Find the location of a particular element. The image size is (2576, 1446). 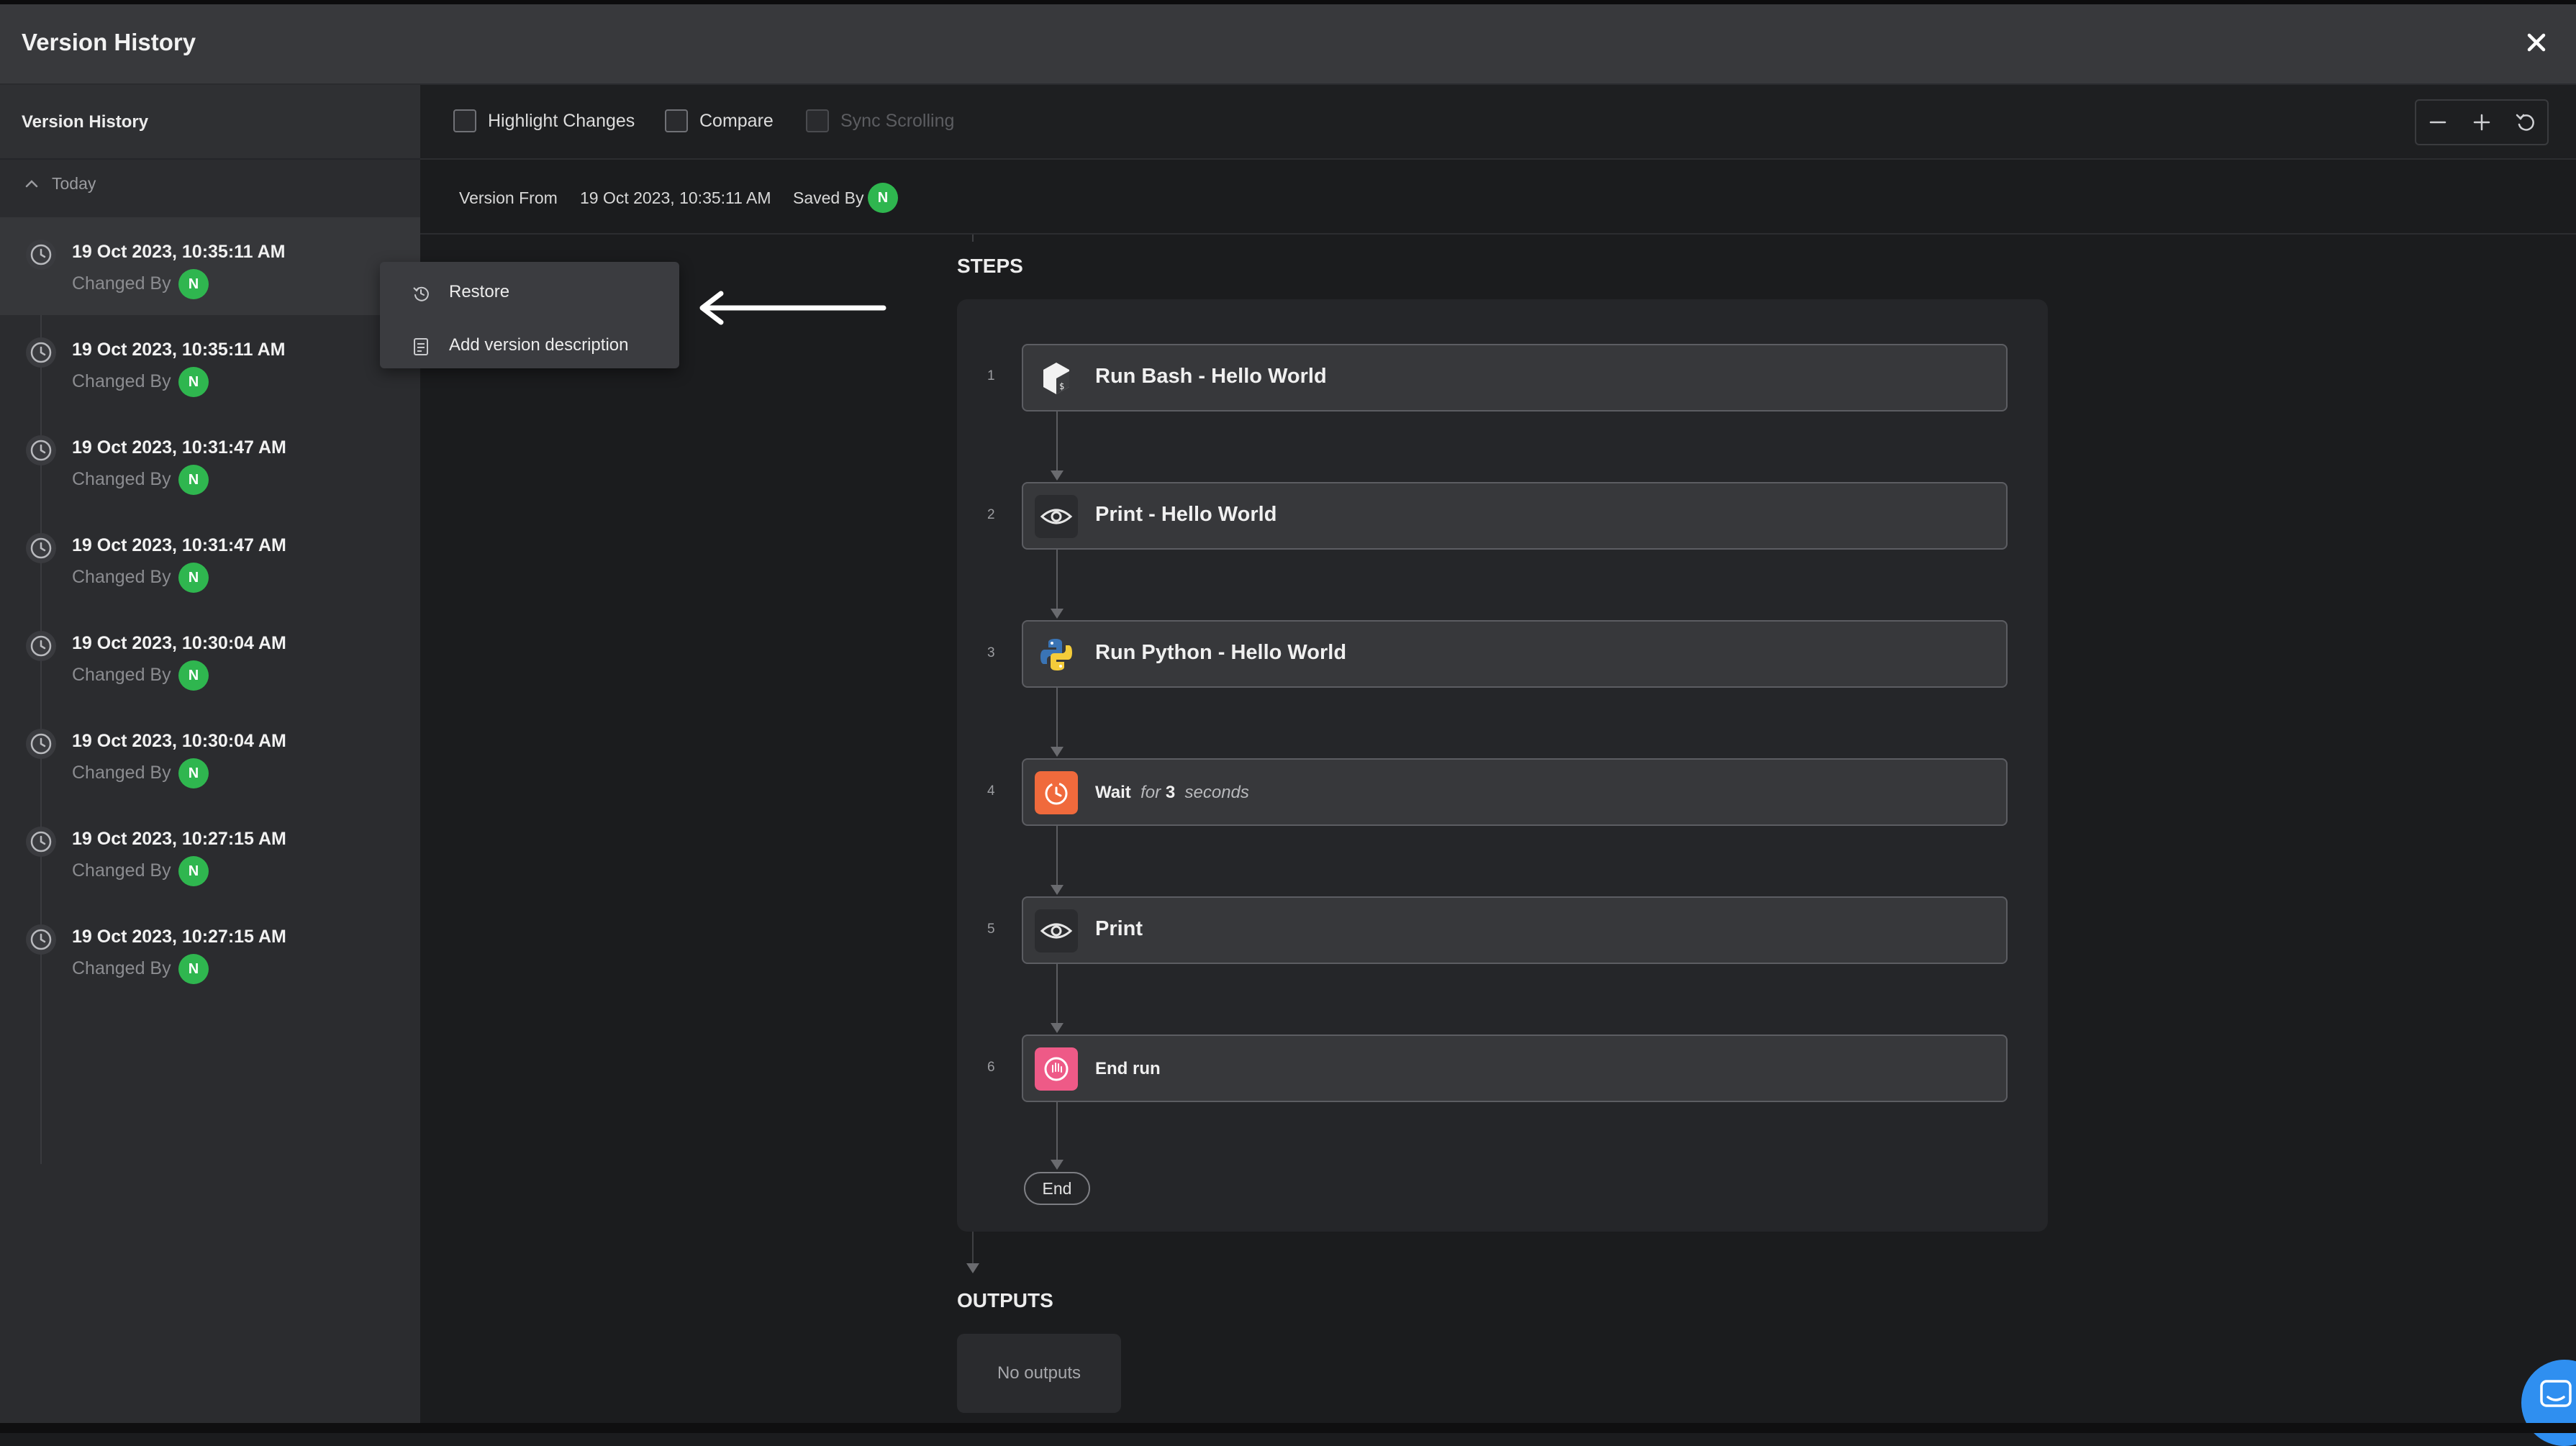

preview-toolbar: Highlight Changes Compare Sync Scrolling is located at coordinates (1498, 122).